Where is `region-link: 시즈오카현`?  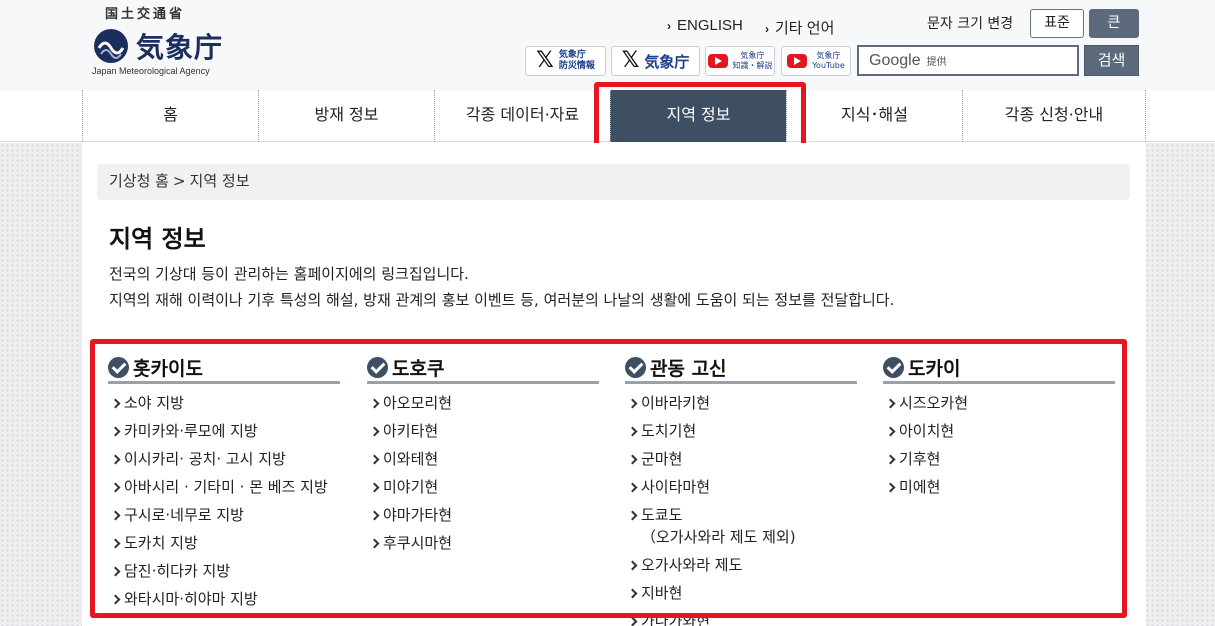 region-link: 시즈오카현 is located at coordinates (999, 403).